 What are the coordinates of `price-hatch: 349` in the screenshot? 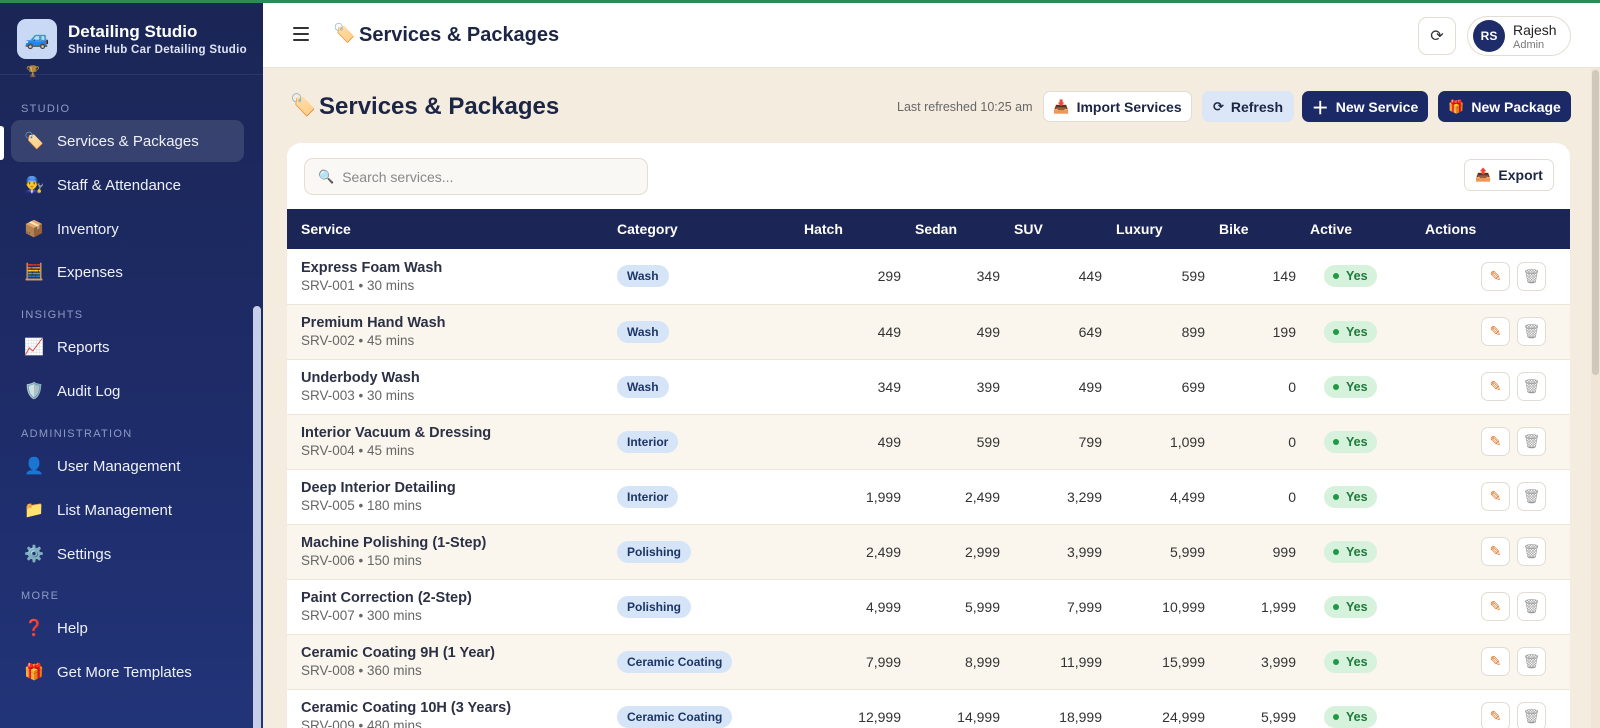 It's located at (889, 386).